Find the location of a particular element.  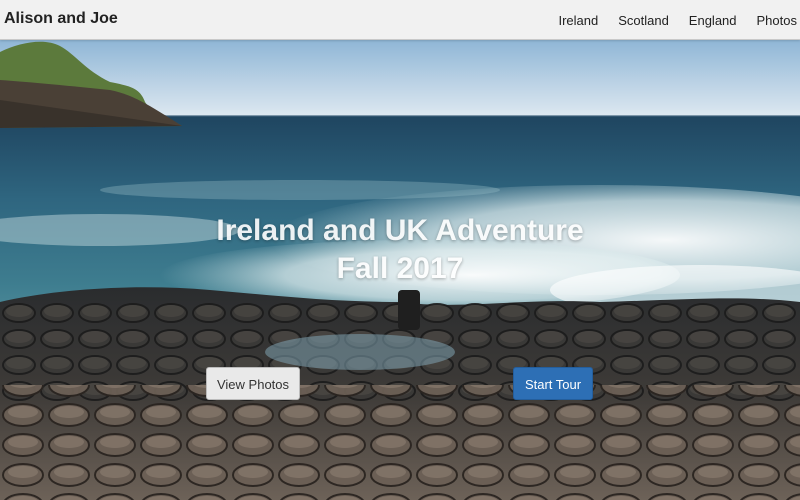

view-photos-button: View Photos is located at coordinates (253, 383).